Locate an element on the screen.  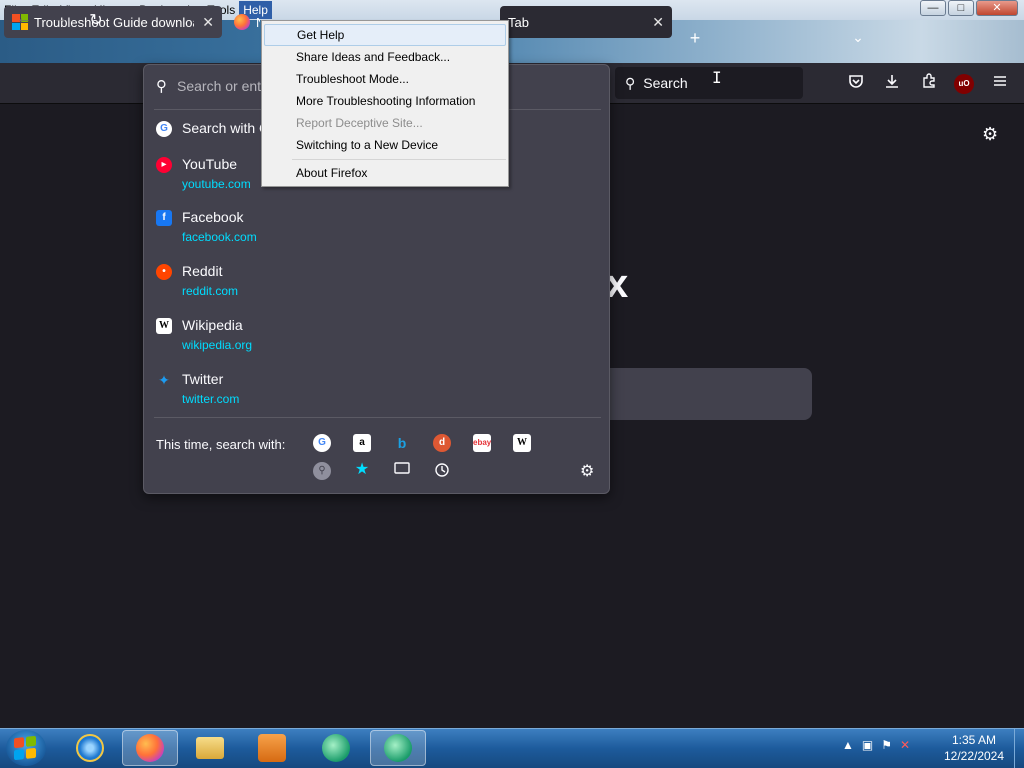
help-more-troubleshooting-info: More Troubleshooting Information is located at coordinates (385, 101).